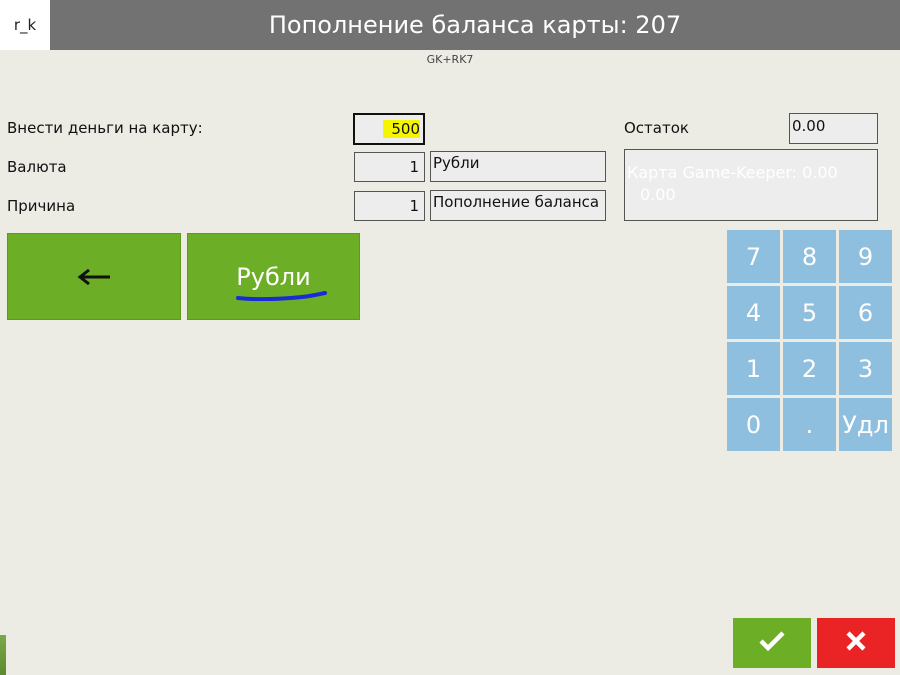  What do you see at coordinates (865, 368) in the screenshot?
I see `key-3: 3` at bounding box center [865, 368].